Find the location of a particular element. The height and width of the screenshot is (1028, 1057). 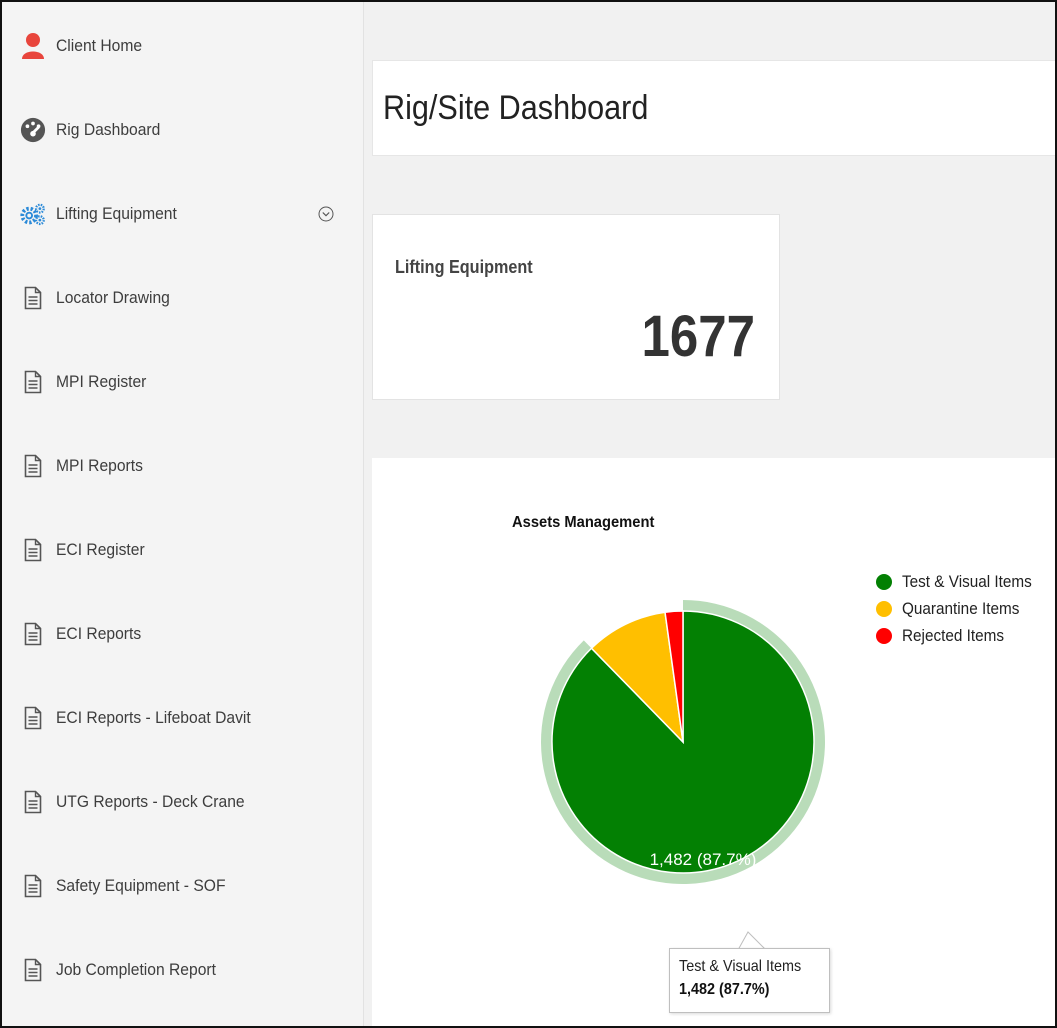

sidebar-item-label: ECI Register is located at coordinates (100, 549).